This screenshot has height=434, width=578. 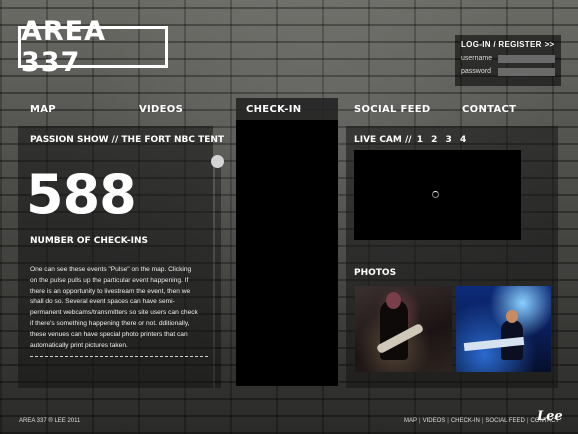 I want to click on footer-link-videos: VIDEOS, so click(x=434, y=421).